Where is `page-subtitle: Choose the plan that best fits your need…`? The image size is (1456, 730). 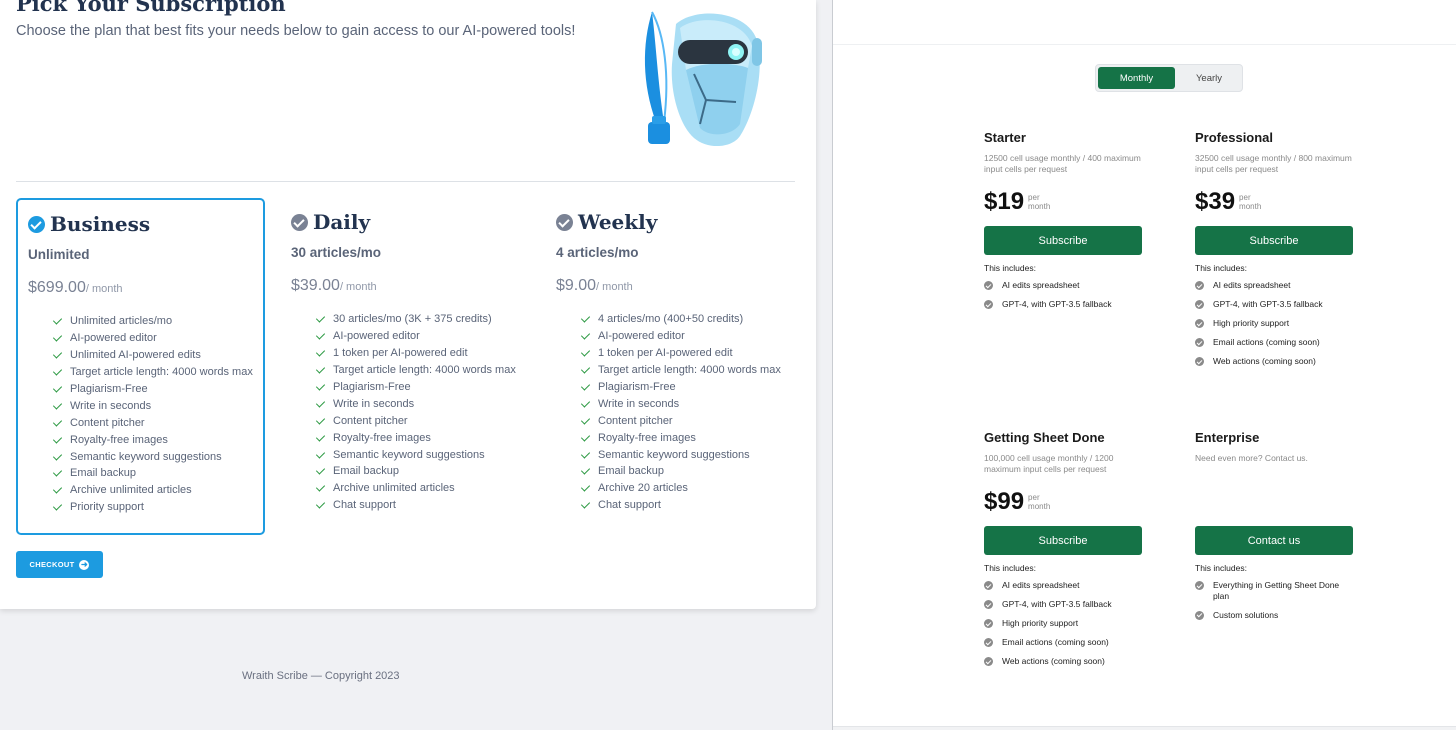
page-subtitle: Choose the plan that best fits your need… is located at coordinates (296, 31).